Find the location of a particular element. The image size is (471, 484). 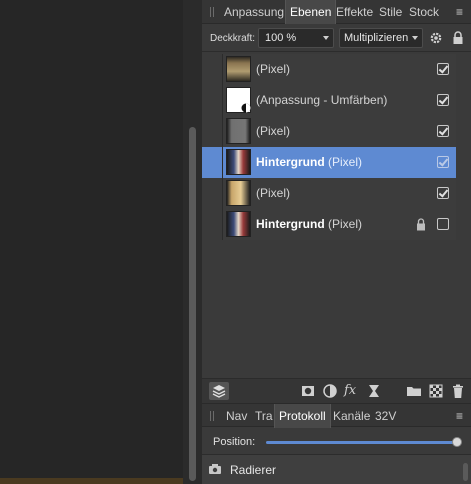

history-position-row: Position: is located at coordinates (336, 441).